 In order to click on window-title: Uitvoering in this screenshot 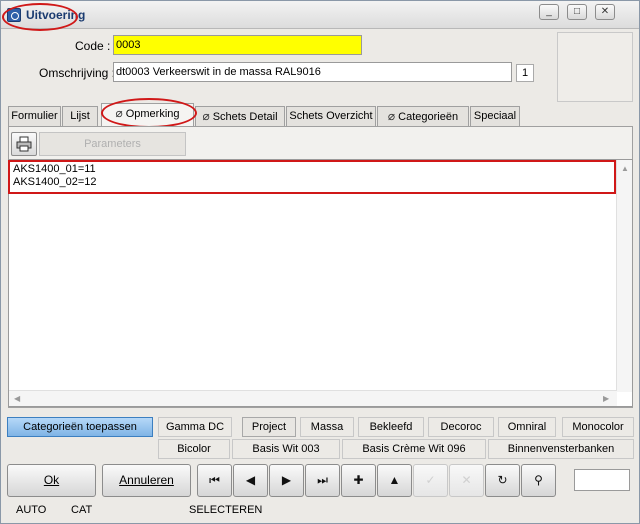, I will do `click(56, 15)`.